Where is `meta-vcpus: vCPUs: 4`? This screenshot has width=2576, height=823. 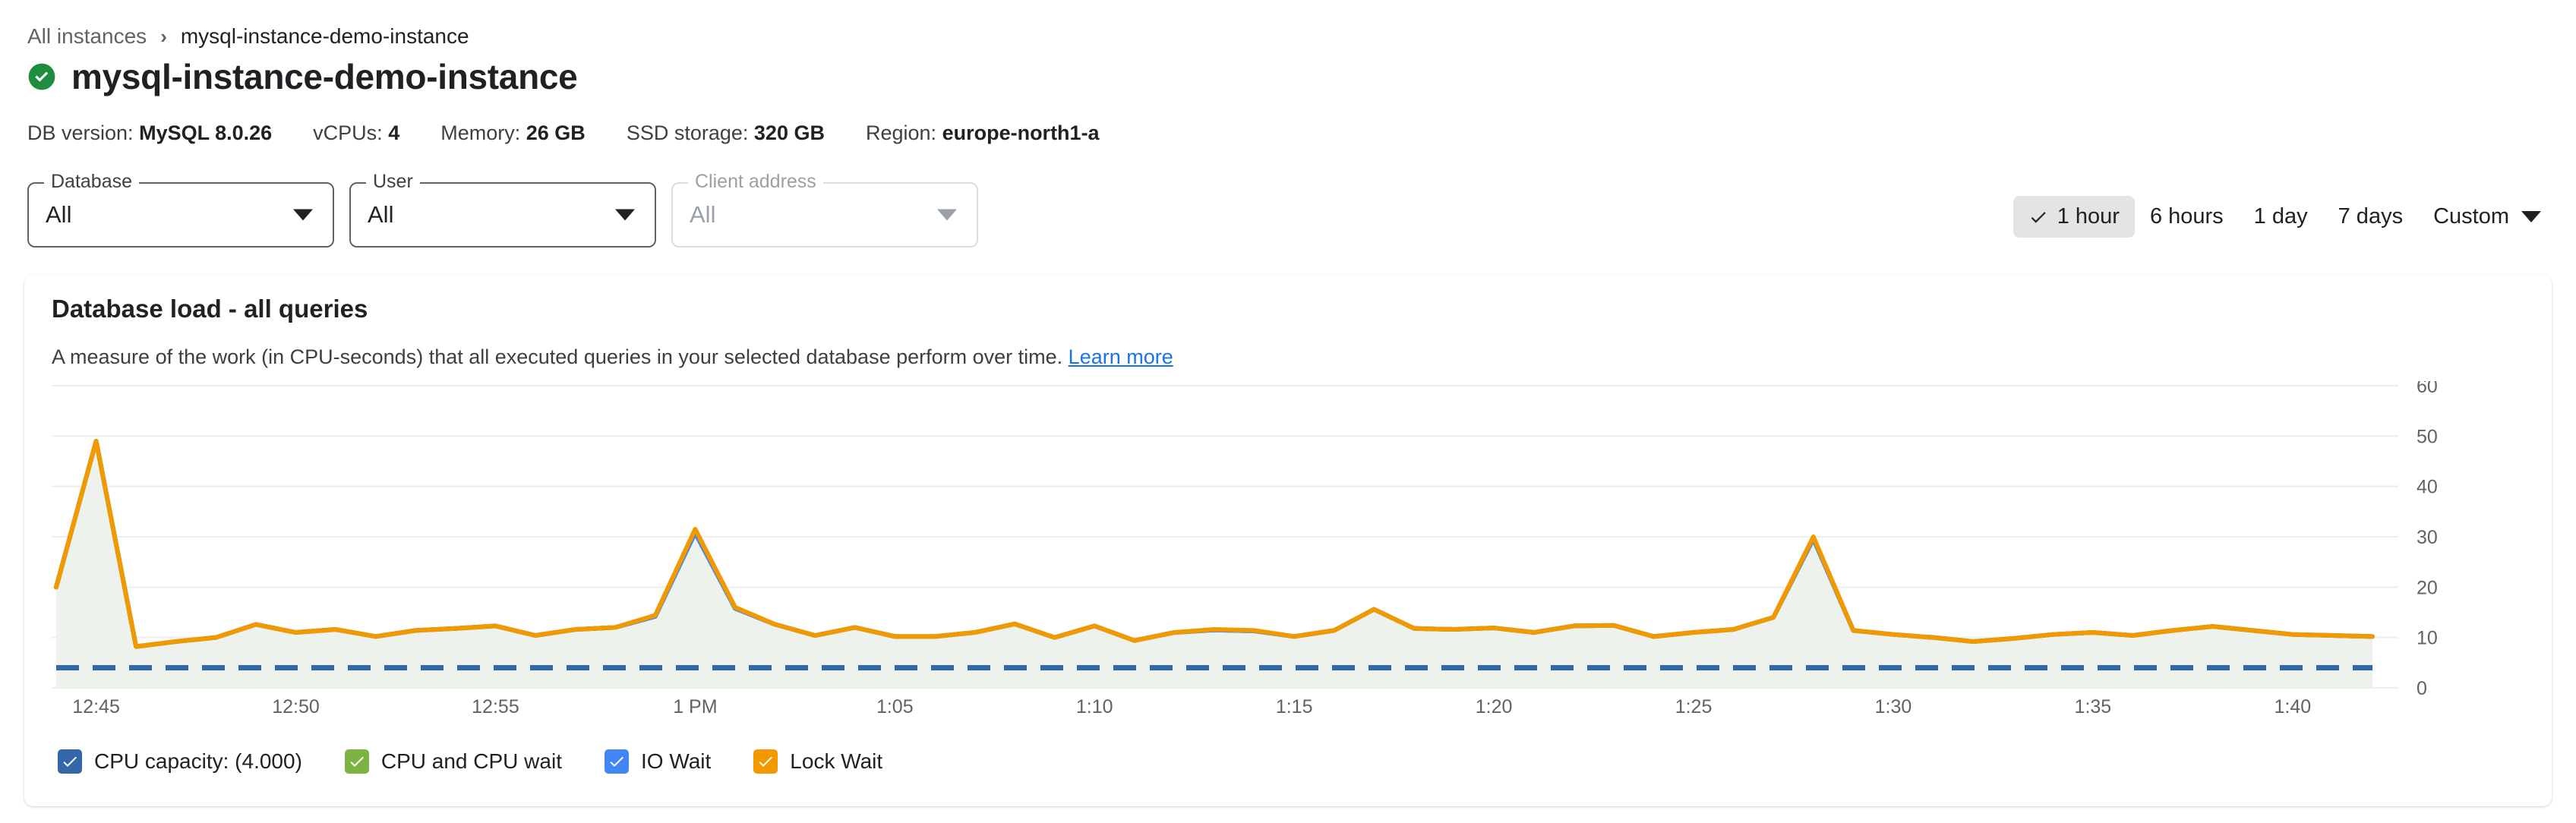
meta-vcpus: vCPUs: 4 is located at coordinates (356, 133).